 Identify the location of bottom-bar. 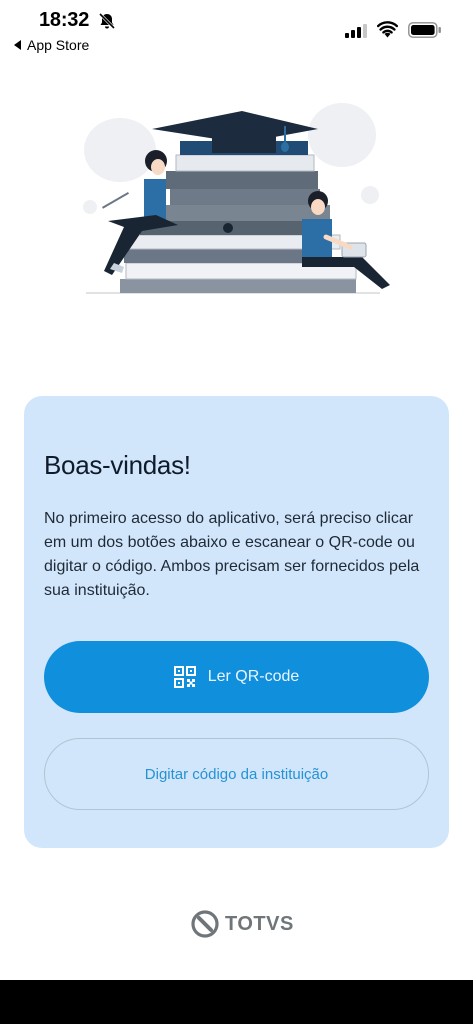
(236, 1002).